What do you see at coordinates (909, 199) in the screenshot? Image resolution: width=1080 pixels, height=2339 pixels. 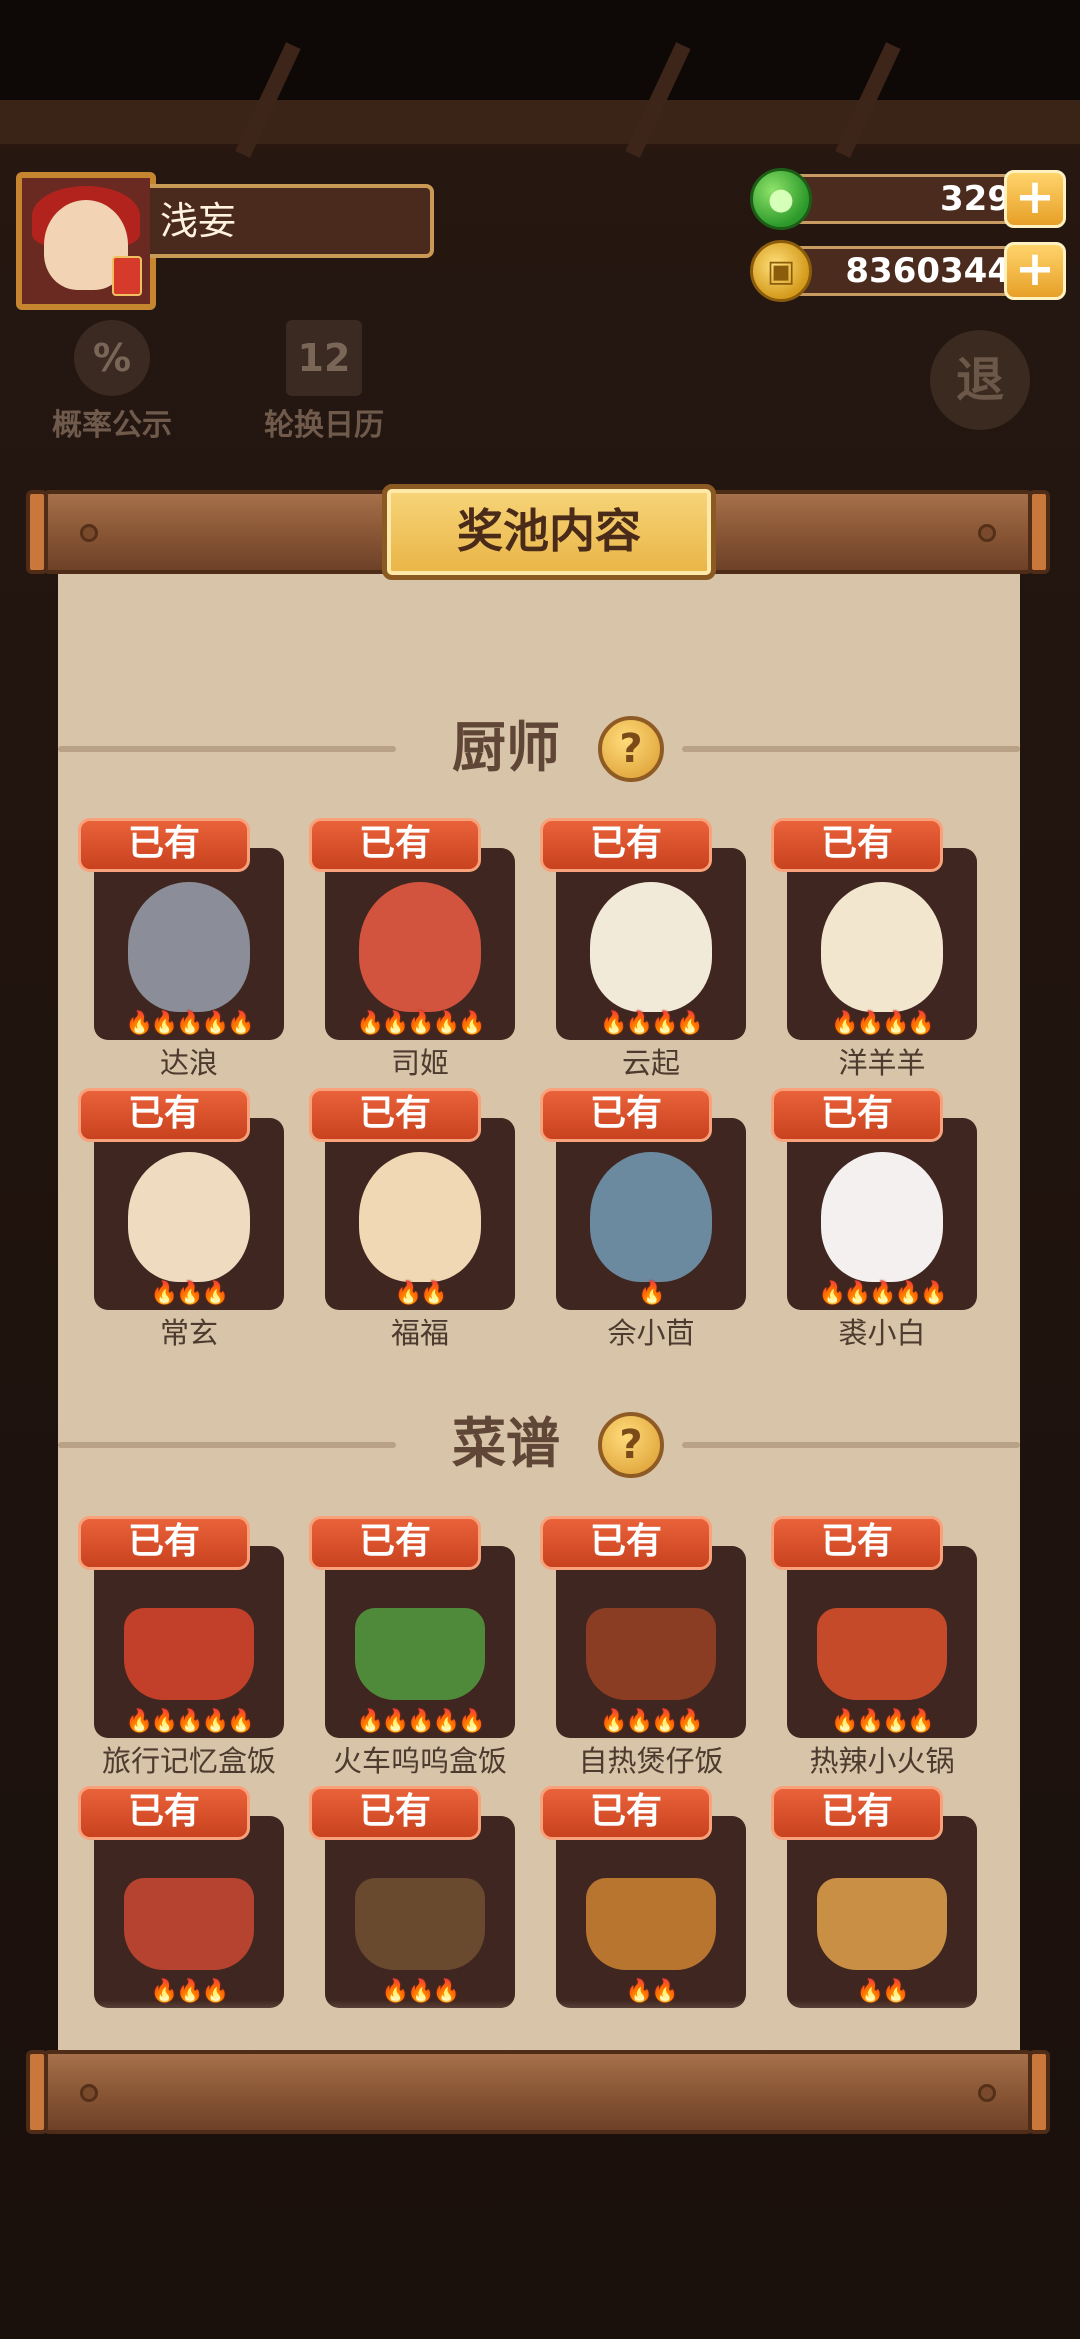 I see `gem-count: 329` at bounding box center [909, 199].